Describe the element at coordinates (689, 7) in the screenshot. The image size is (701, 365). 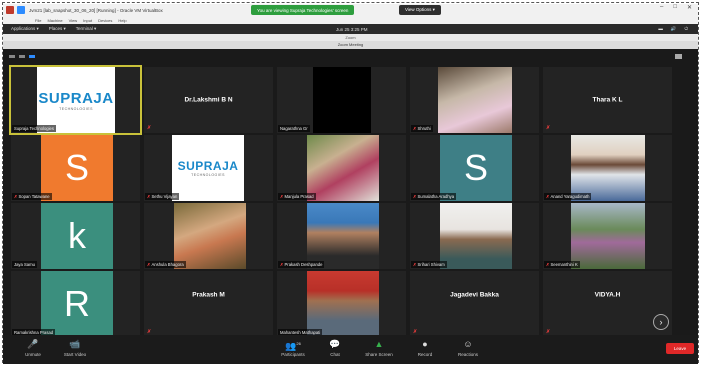
I see `close-icon: ✕` at that location.